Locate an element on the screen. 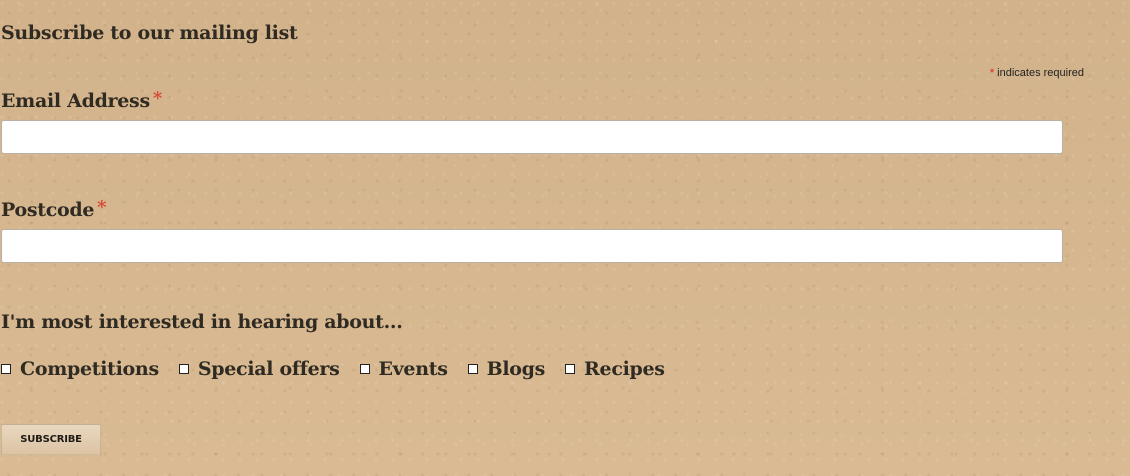 The image size is (1130, 476). postcode-label: Postcode * is located at coordinates (54, 209).